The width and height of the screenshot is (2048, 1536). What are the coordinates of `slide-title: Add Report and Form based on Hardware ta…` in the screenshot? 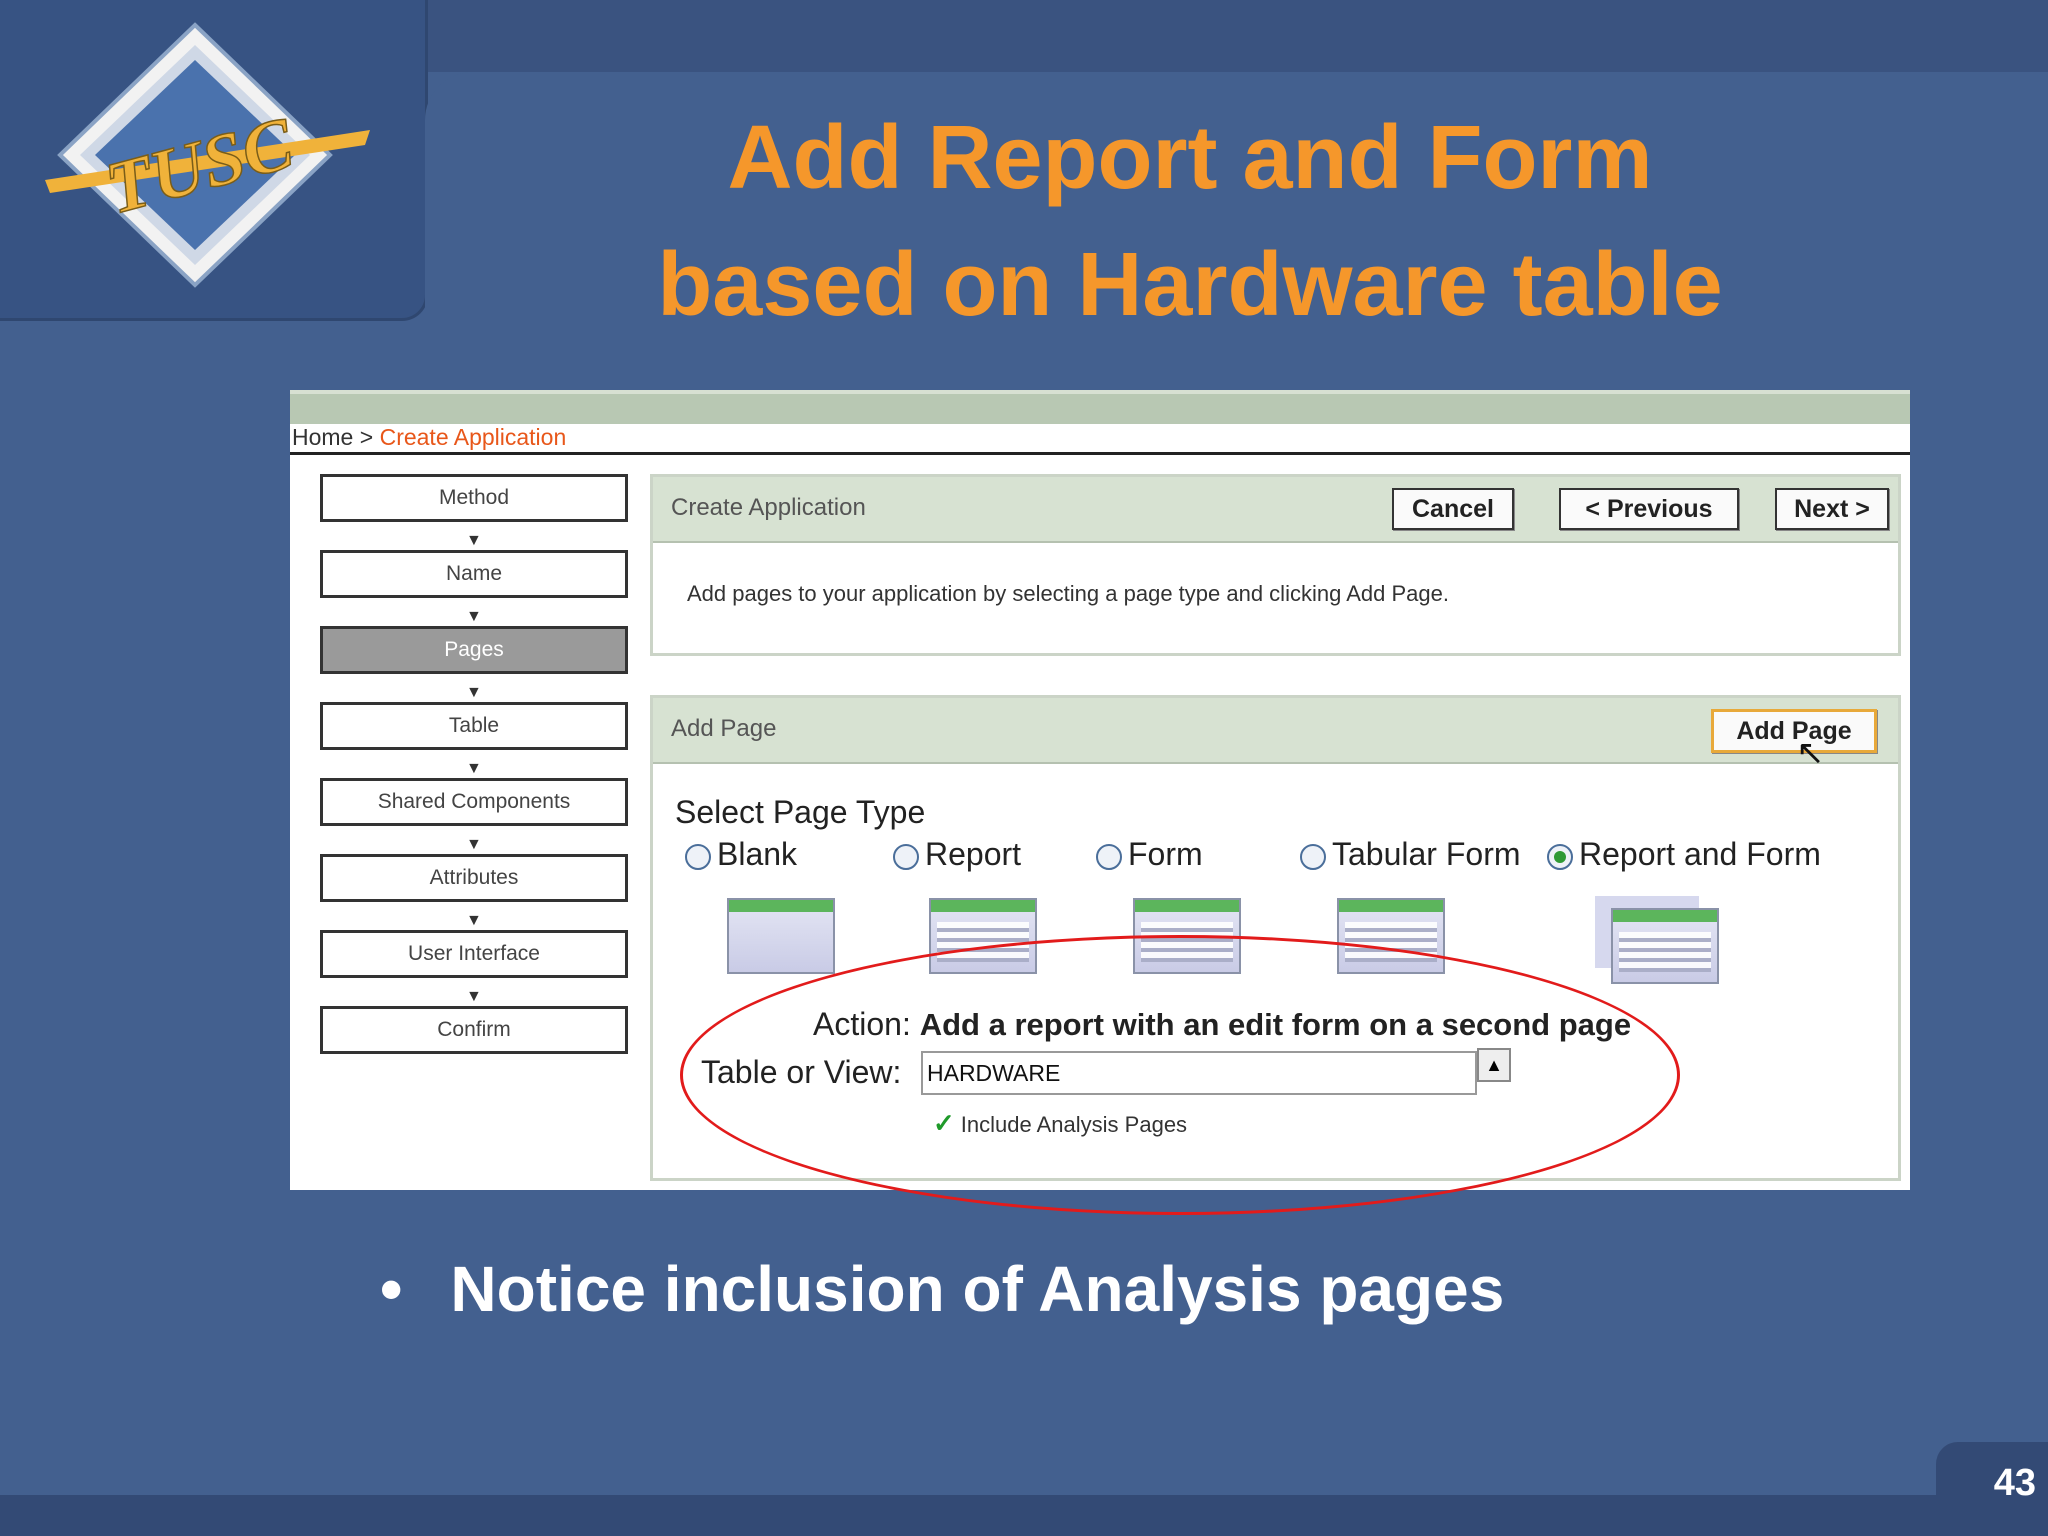 It's located at (1190, 222).